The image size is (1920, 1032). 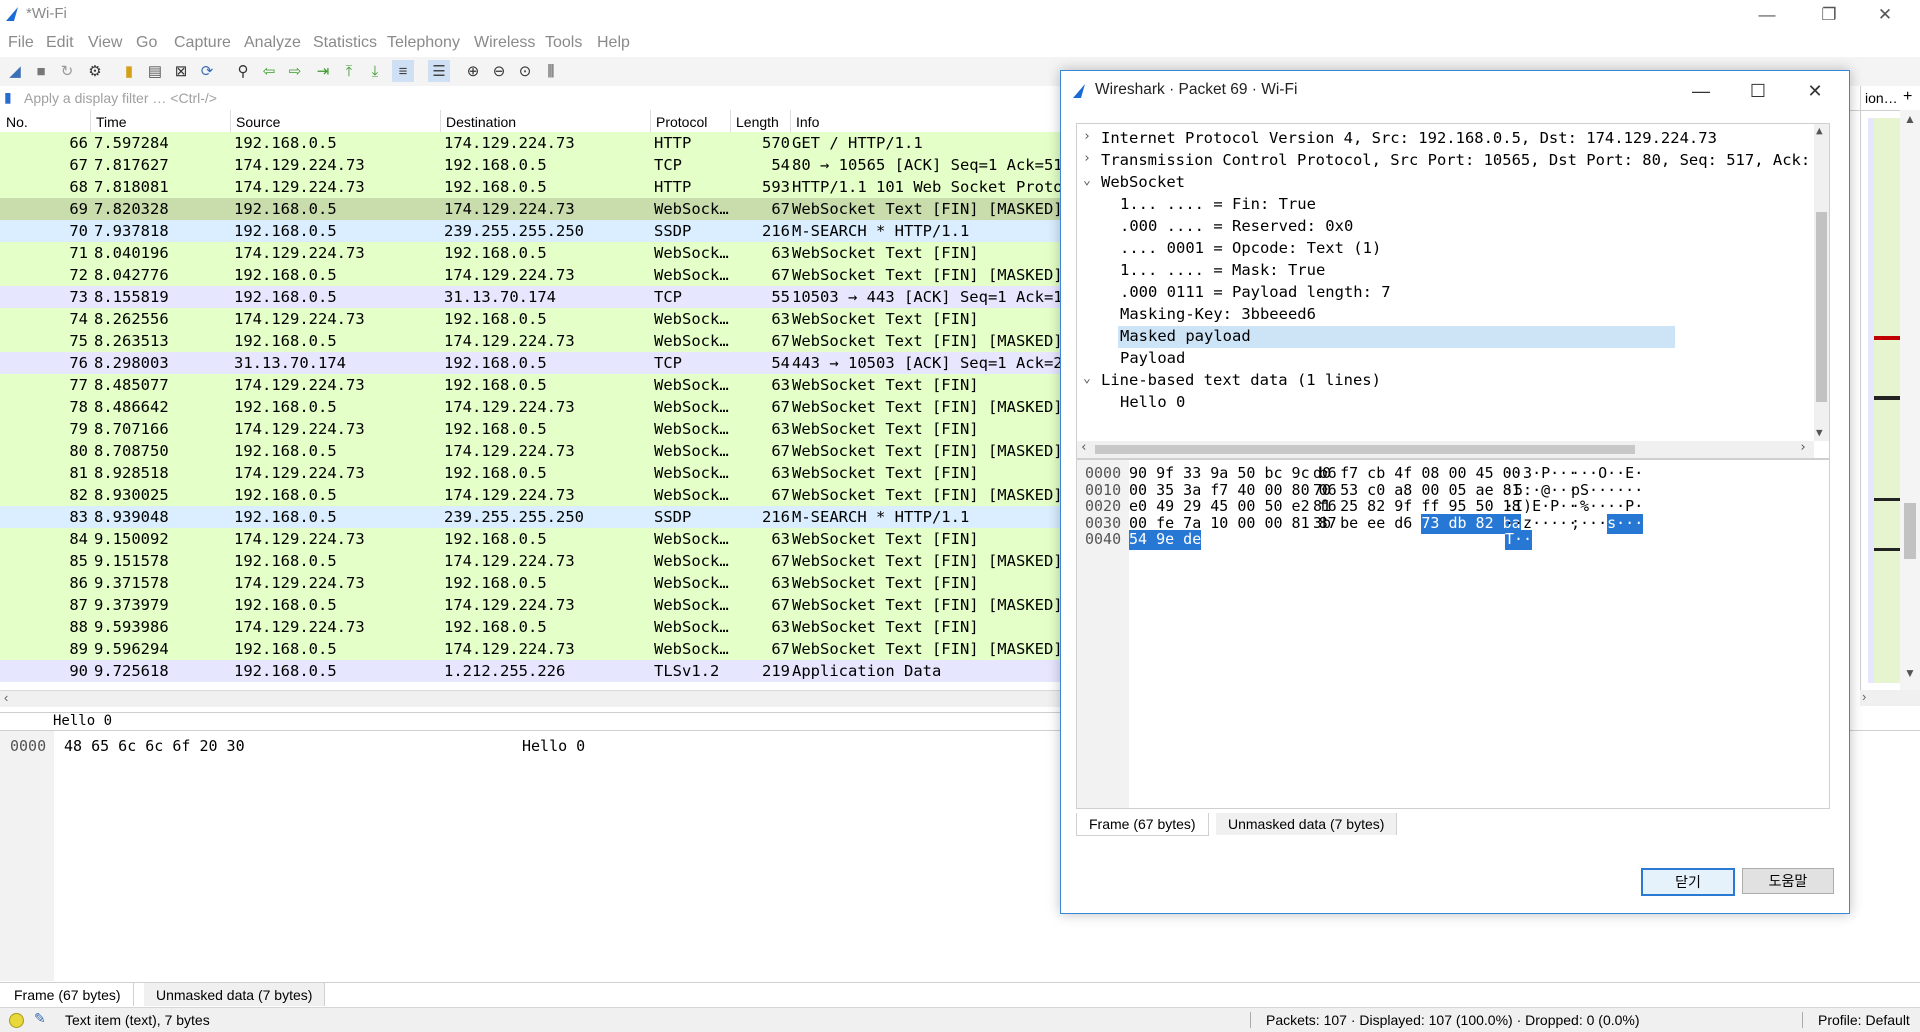 What do you see at coordinates (499, 71) in the screenshot?
I see `zoom-out-icon: ⊖` at bounding box center [499, 71].